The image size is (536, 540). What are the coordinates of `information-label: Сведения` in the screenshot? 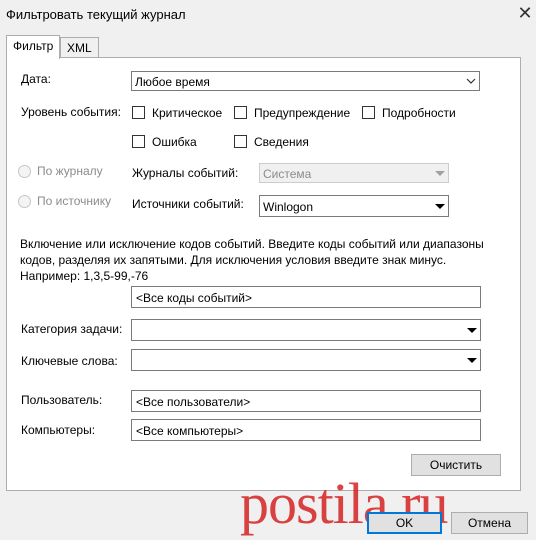 It's located at (281, 142).